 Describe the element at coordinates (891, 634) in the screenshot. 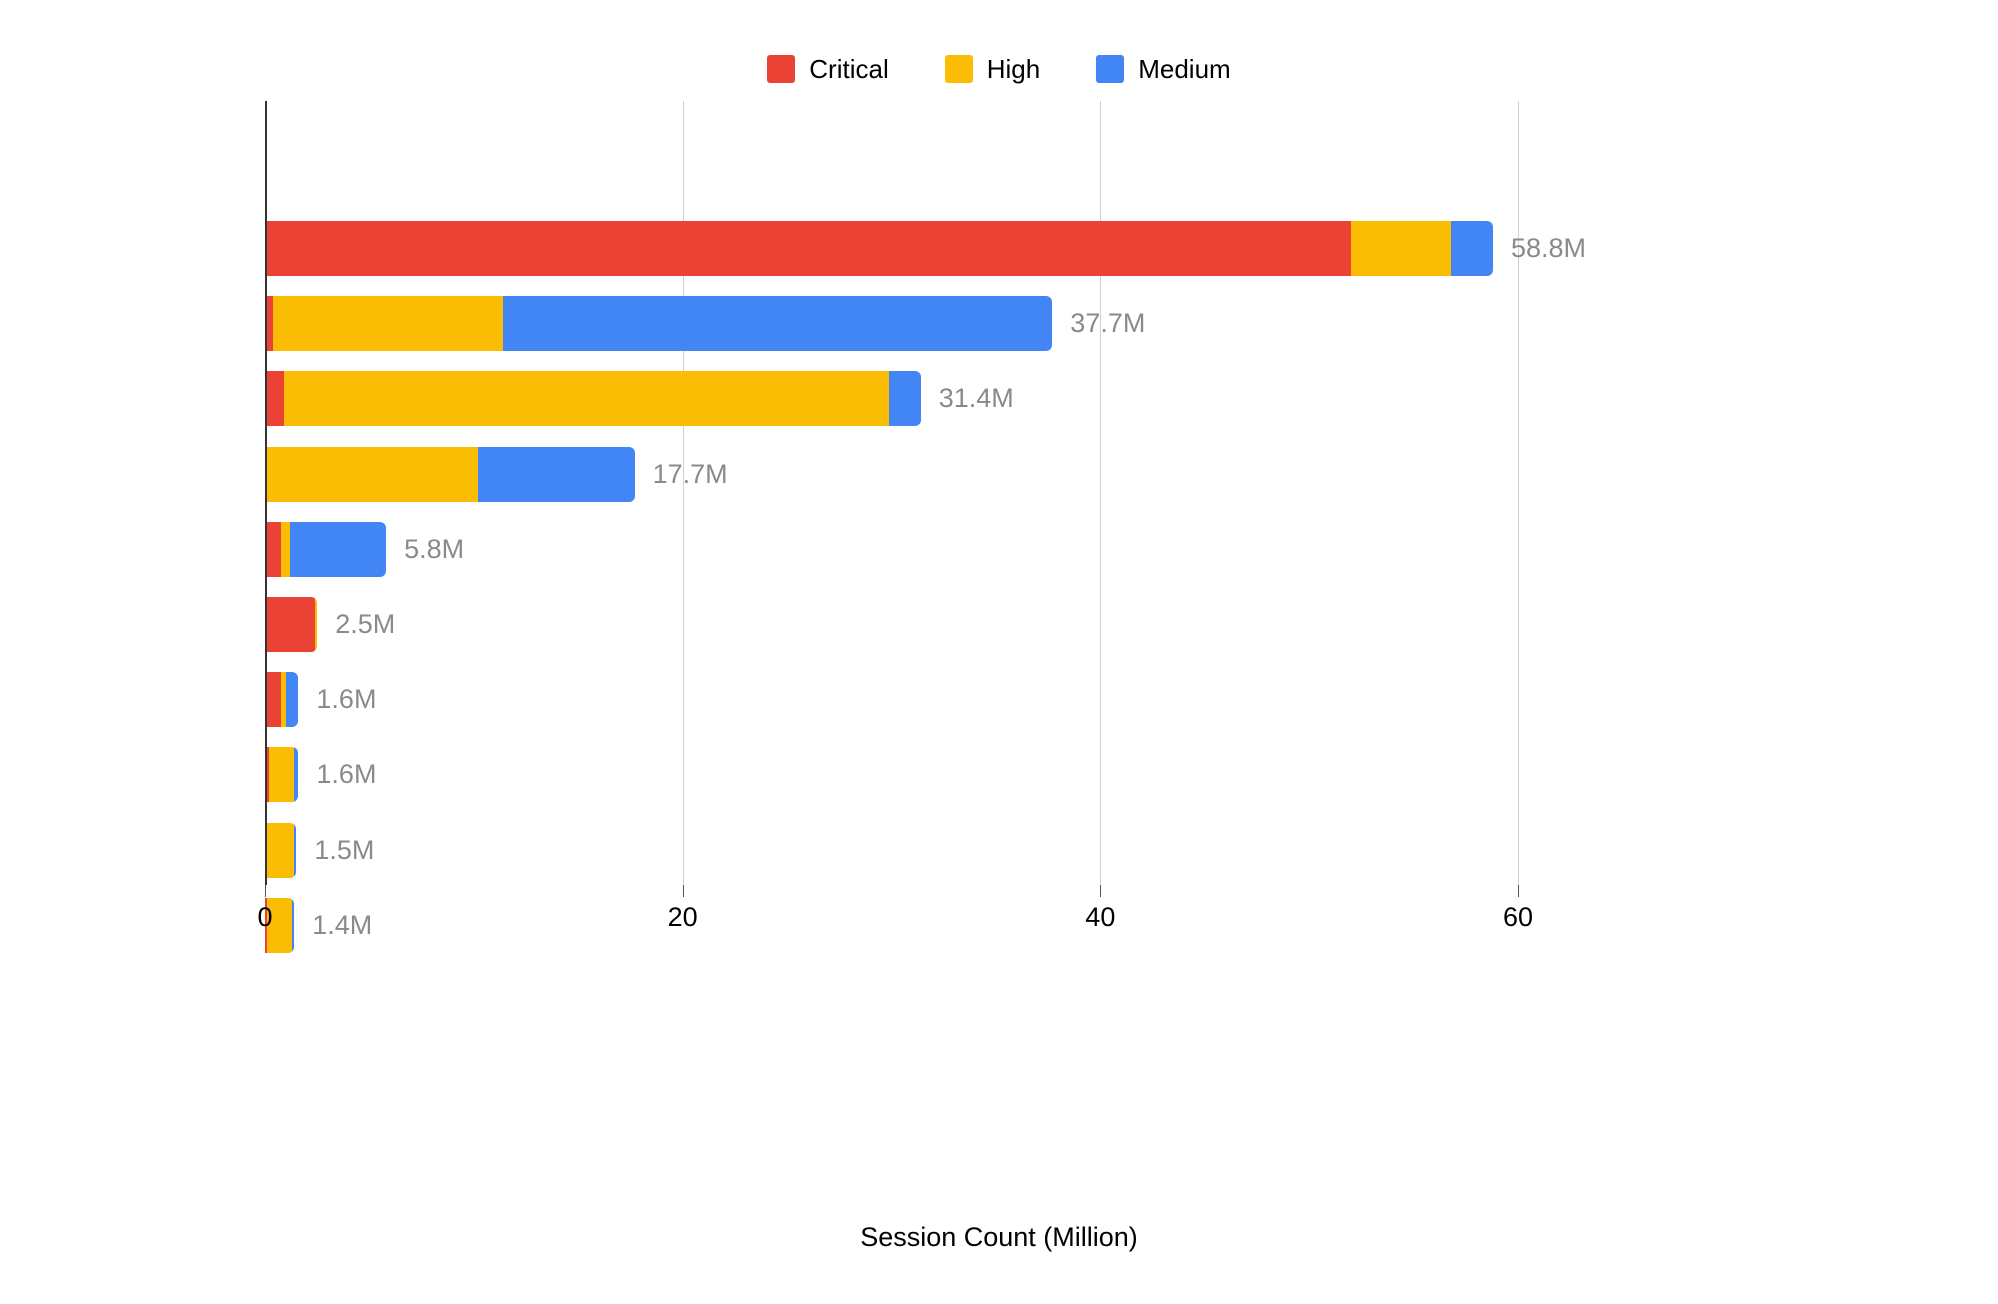

I see `bar-row: Improper Authentication2.5M` at that location.